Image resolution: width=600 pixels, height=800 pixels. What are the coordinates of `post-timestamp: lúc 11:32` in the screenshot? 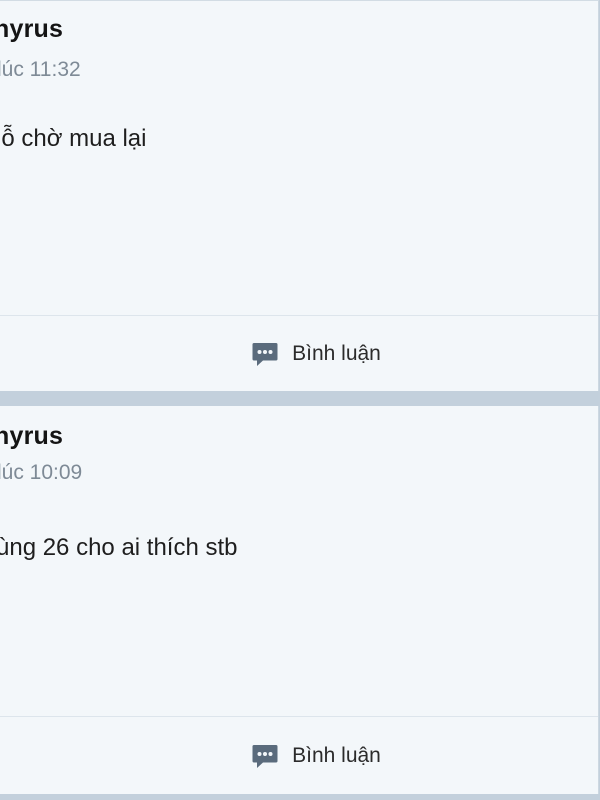 It's located at (40, 70).